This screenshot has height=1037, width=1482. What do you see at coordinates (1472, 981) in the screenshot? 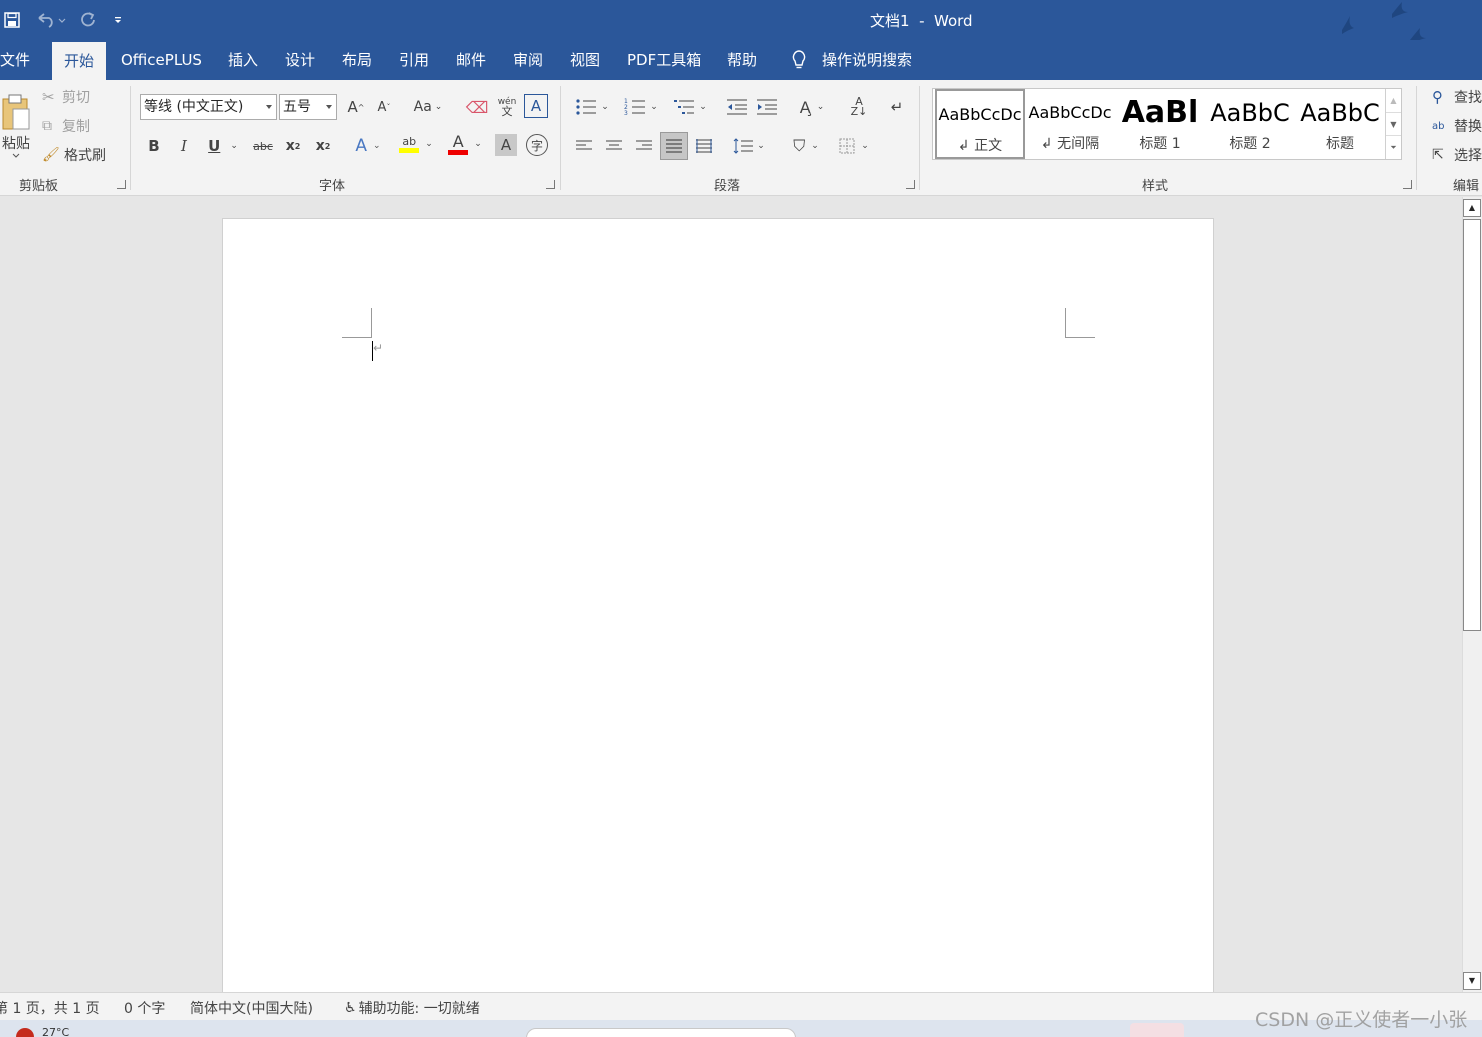
I see `scroll-down-icon: ▼` at bounding box center [1472, 981].